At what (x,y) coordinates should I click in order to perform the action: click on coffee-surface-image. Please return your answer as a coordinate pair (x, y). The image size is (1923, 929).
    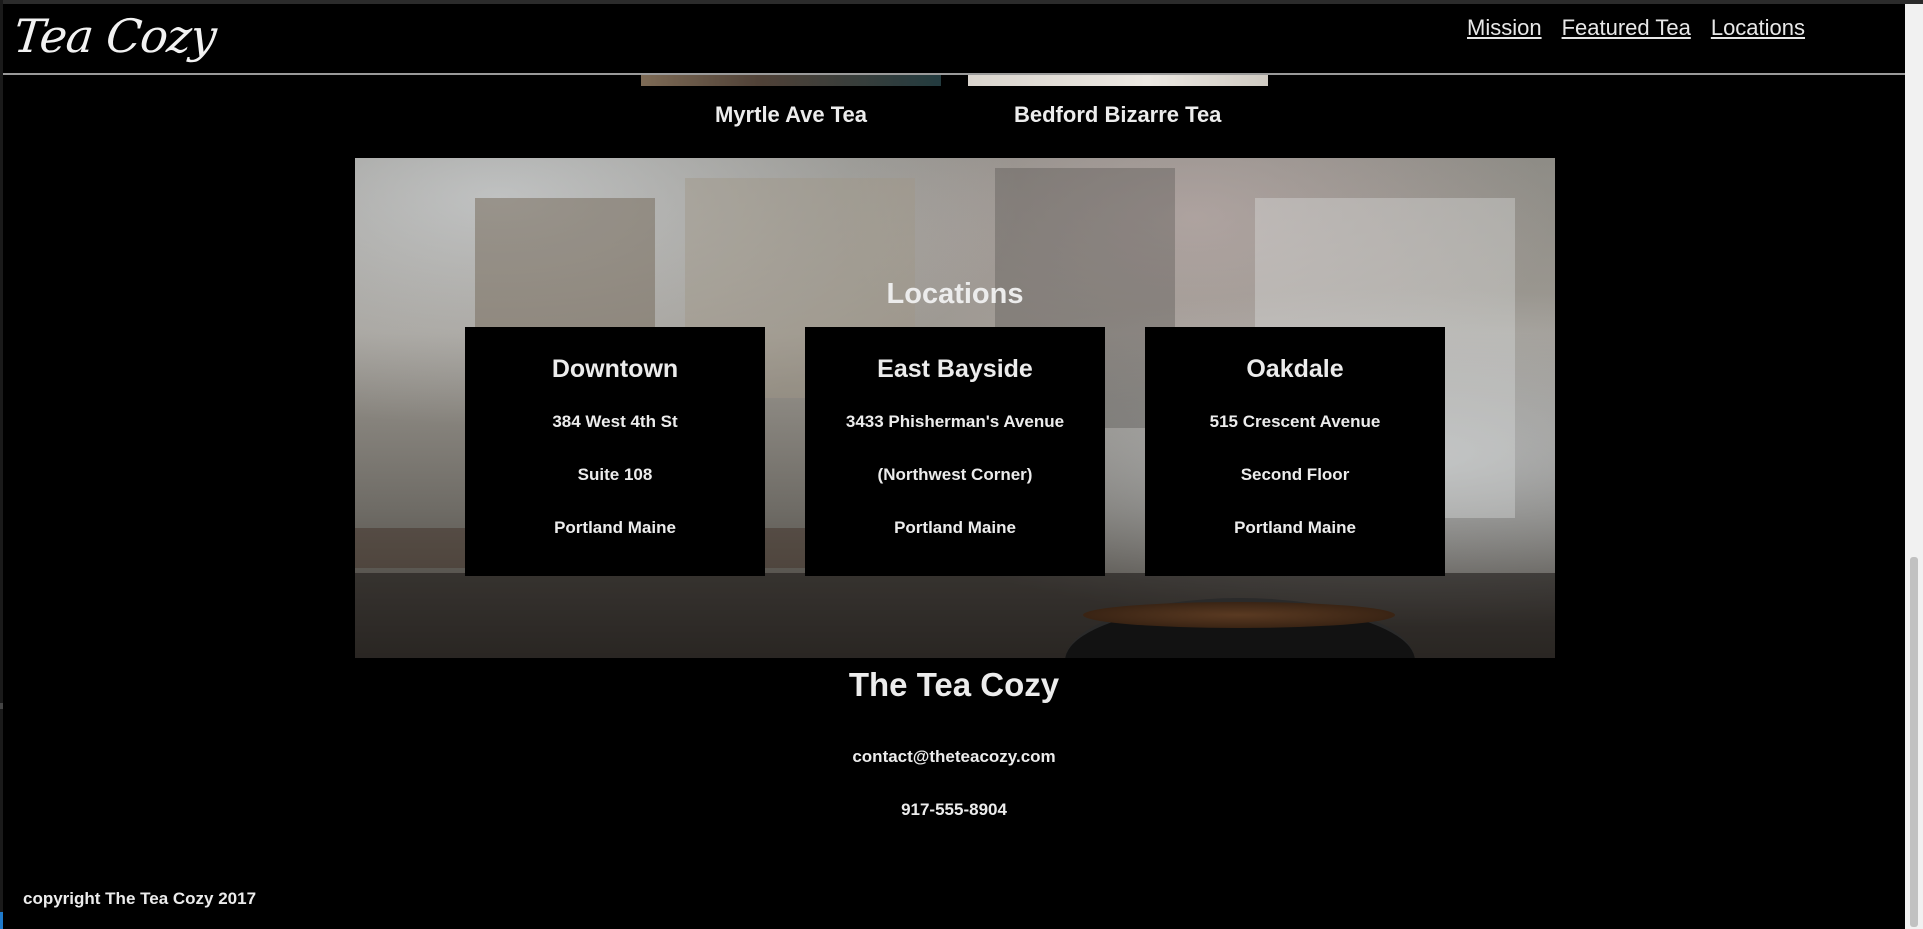
    Looking at the image, I should click on (1239, 615).